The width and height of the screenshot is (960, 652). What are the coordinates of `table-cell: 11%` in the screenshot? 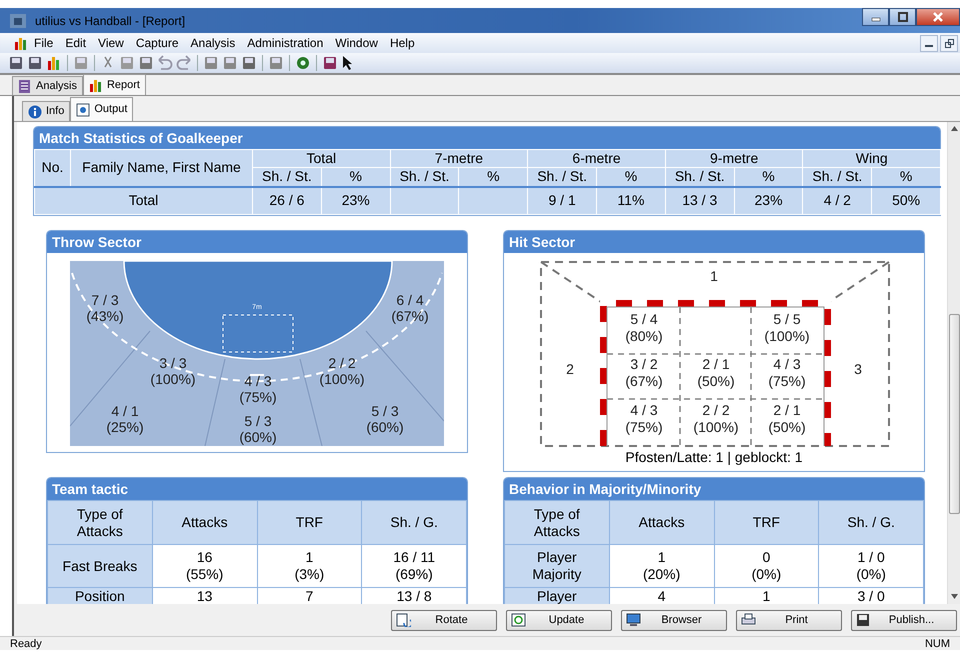 It's located at (631, 200).